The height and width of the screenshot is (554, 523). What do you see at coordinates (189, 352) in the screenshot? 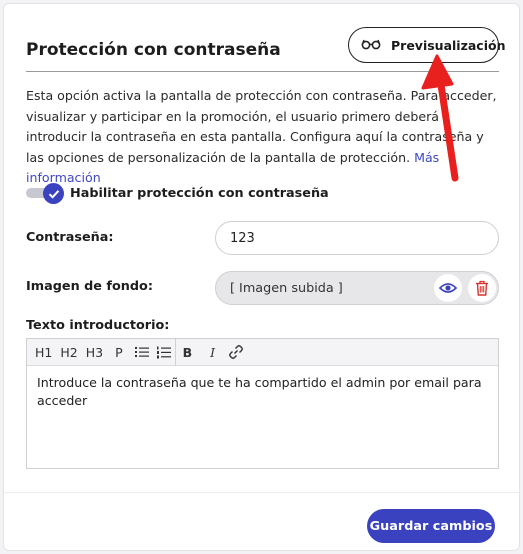
I see `bold-button: B` at bounding box center [189, 352].